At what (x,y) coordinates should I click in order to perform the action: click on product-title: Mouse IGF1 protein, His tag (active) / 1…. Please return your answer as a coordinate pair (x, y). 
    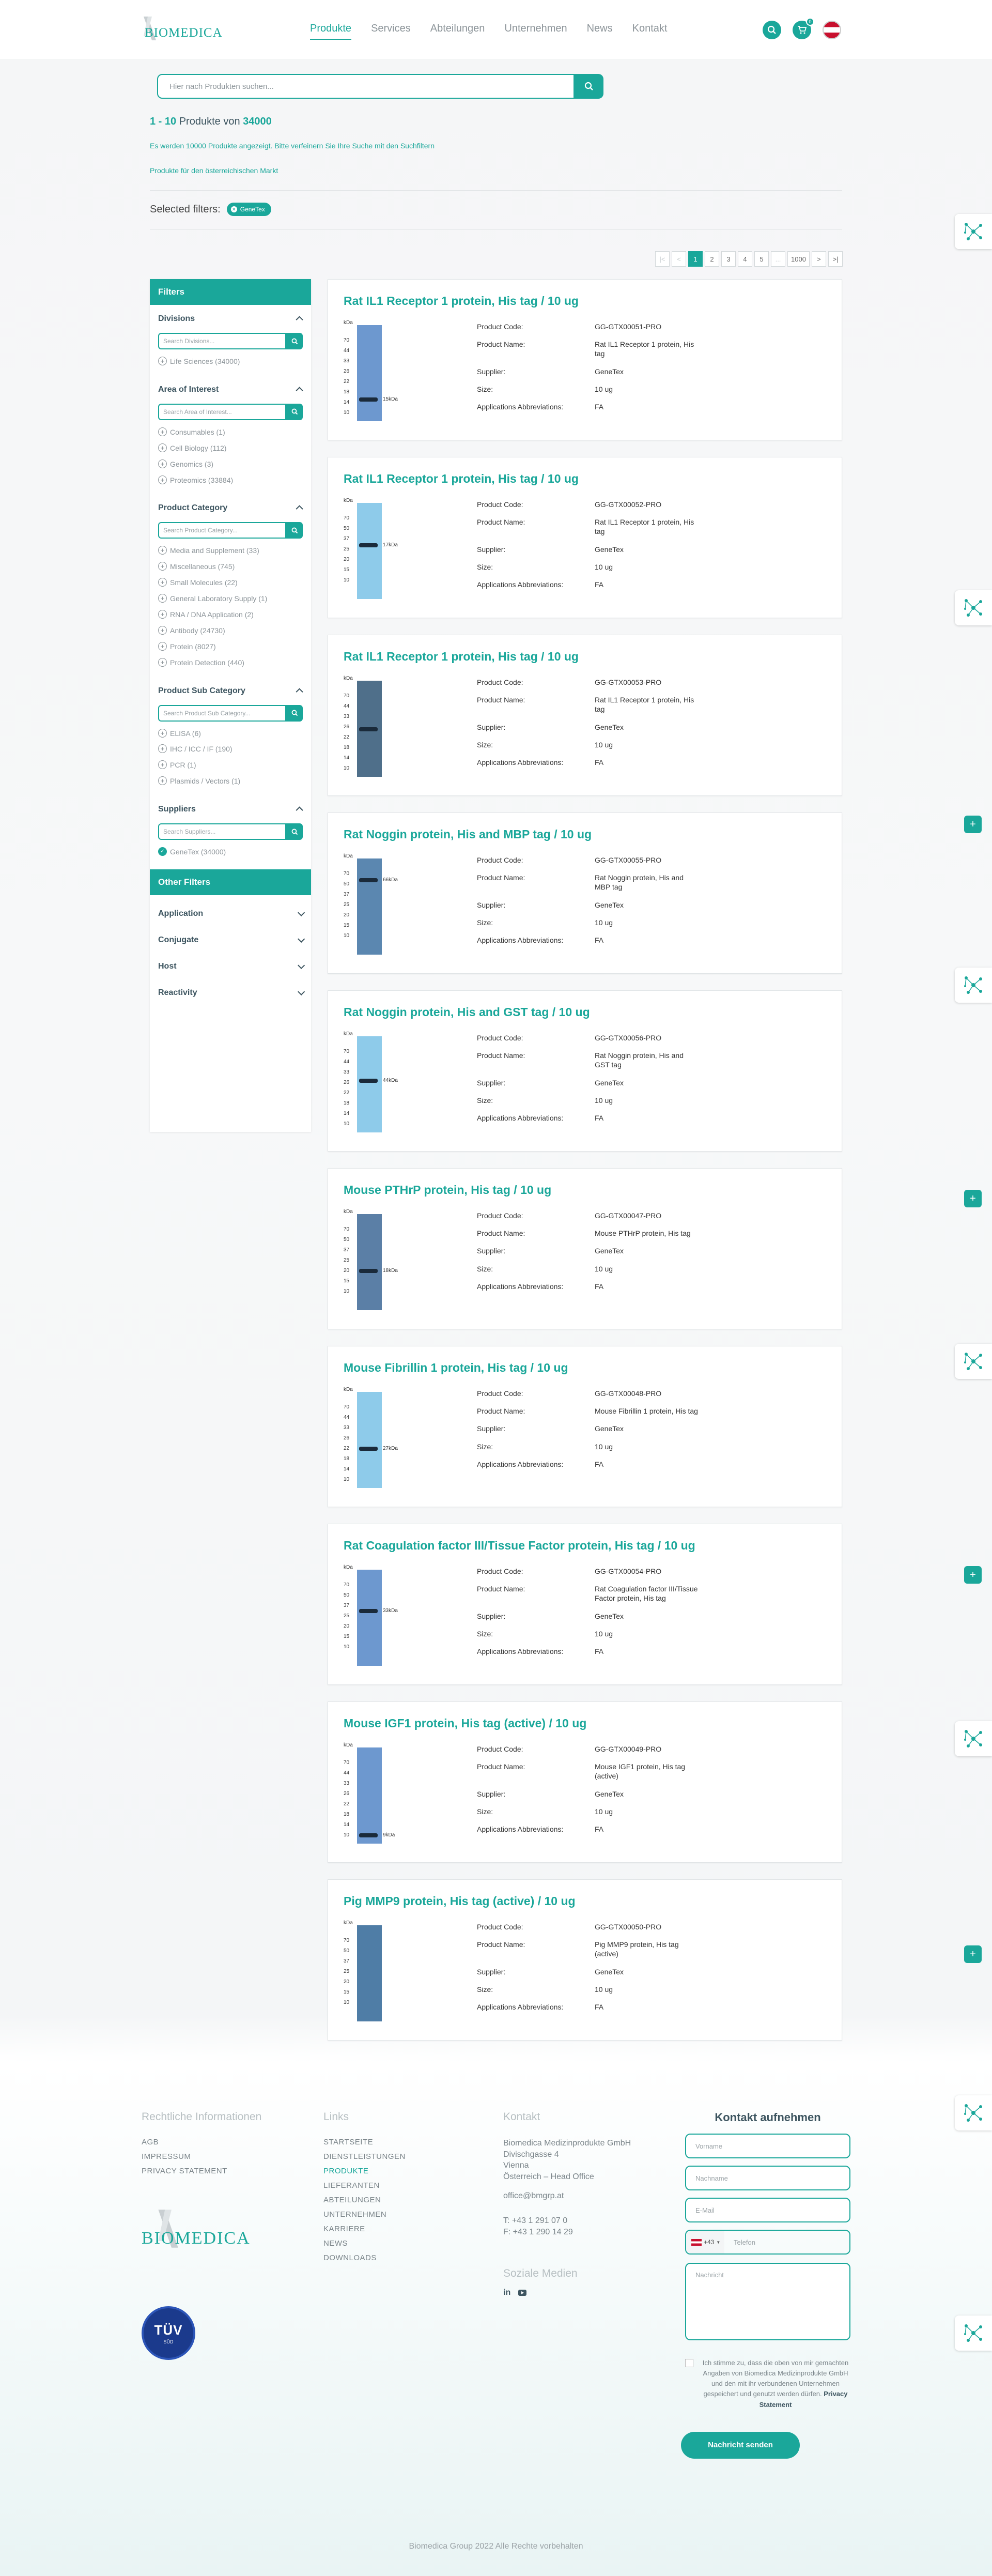
    Looking at the image, I should click on (465, 1723).